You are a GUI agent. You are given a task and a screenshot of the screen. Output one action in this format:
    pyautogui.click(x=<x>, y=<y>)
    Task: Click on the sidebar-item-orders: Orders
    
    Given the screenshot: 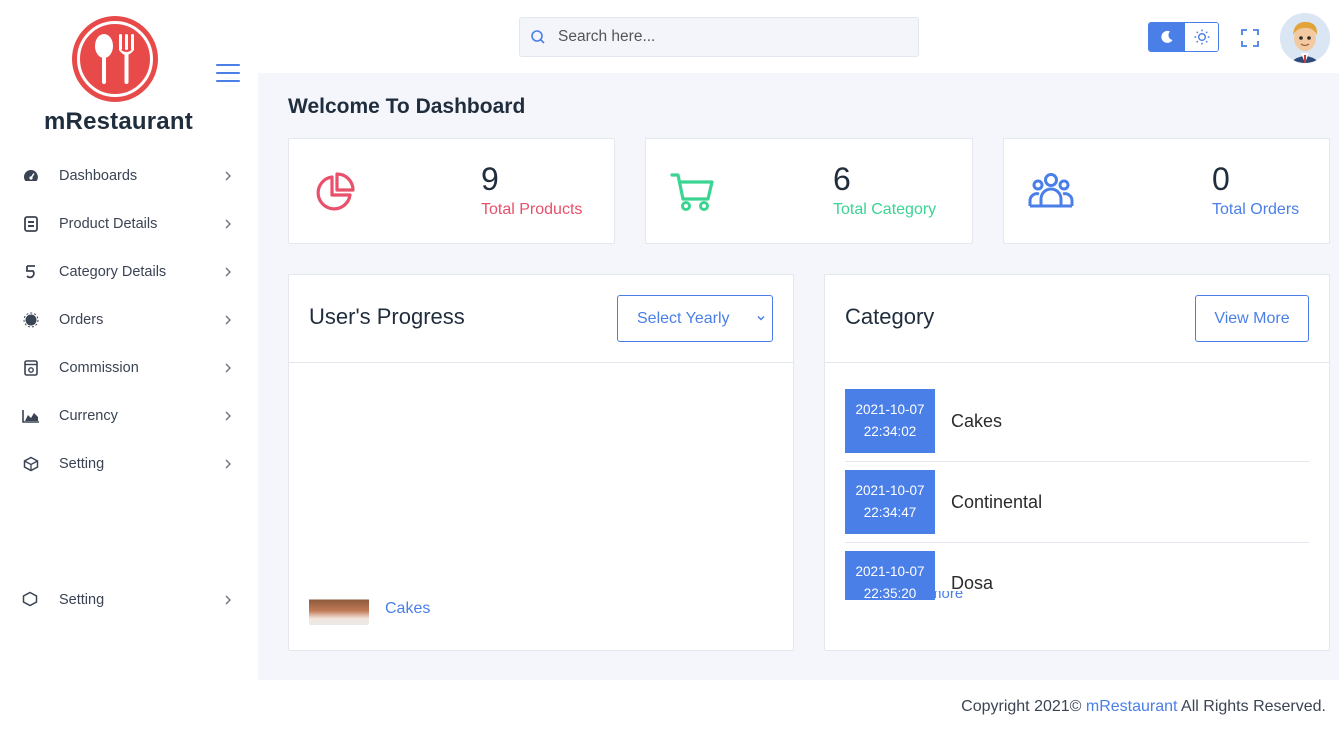 What is the action you would take?
    pyautogui.click(x=129, y=320)
    